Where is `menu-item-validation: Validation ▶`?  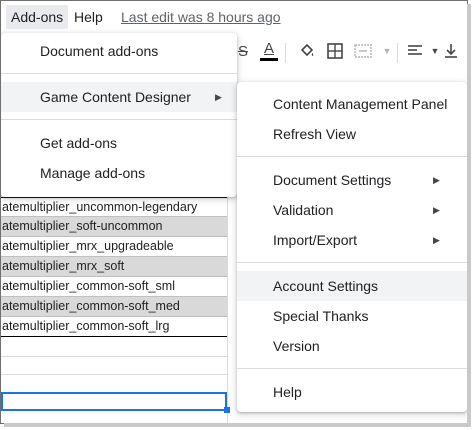 menu-item-validation: Validation ▶ is located at coordinates (352, 210).